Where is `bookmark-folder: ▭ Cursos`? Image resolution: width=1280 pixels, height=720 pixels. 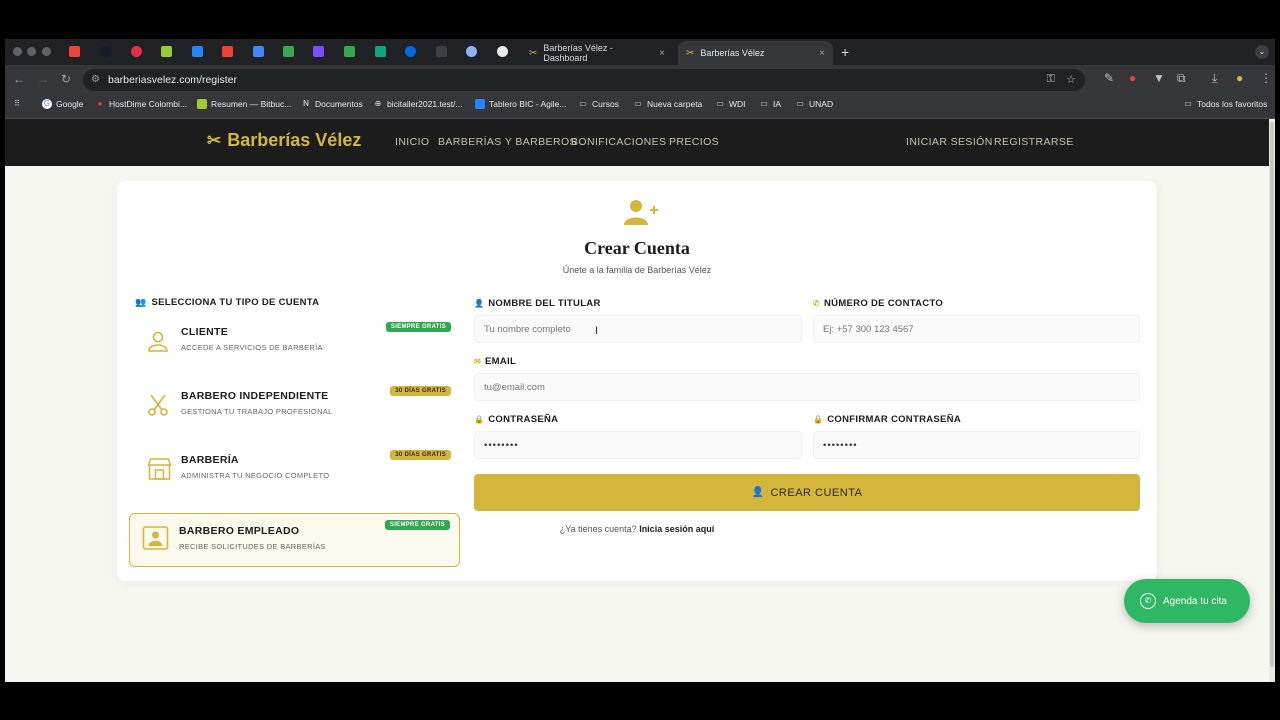
bookmark-folder: ▭ Cursos is located at coordinates (598, 104).